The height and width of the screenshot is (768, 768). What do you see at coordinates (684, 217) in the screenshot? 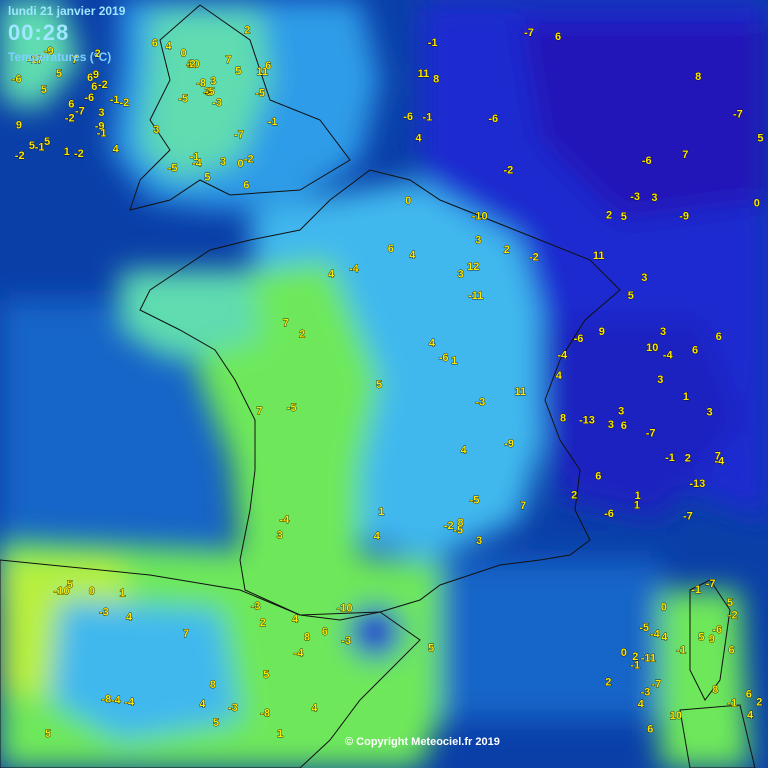
I see `temperature-observation: -9` at bounding box center [684, 217].